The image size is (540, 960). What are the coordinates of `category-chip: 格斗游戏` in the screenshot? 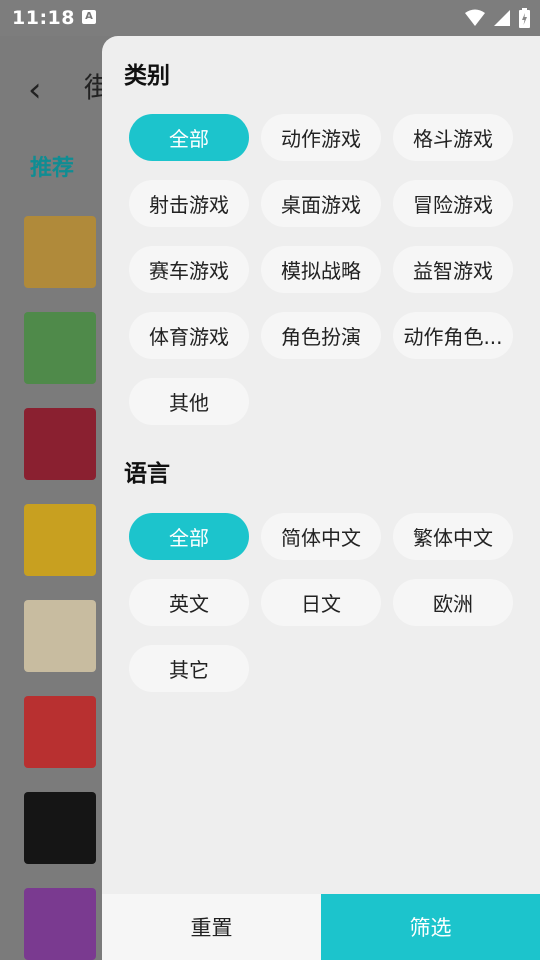 It's located at (453, 137).